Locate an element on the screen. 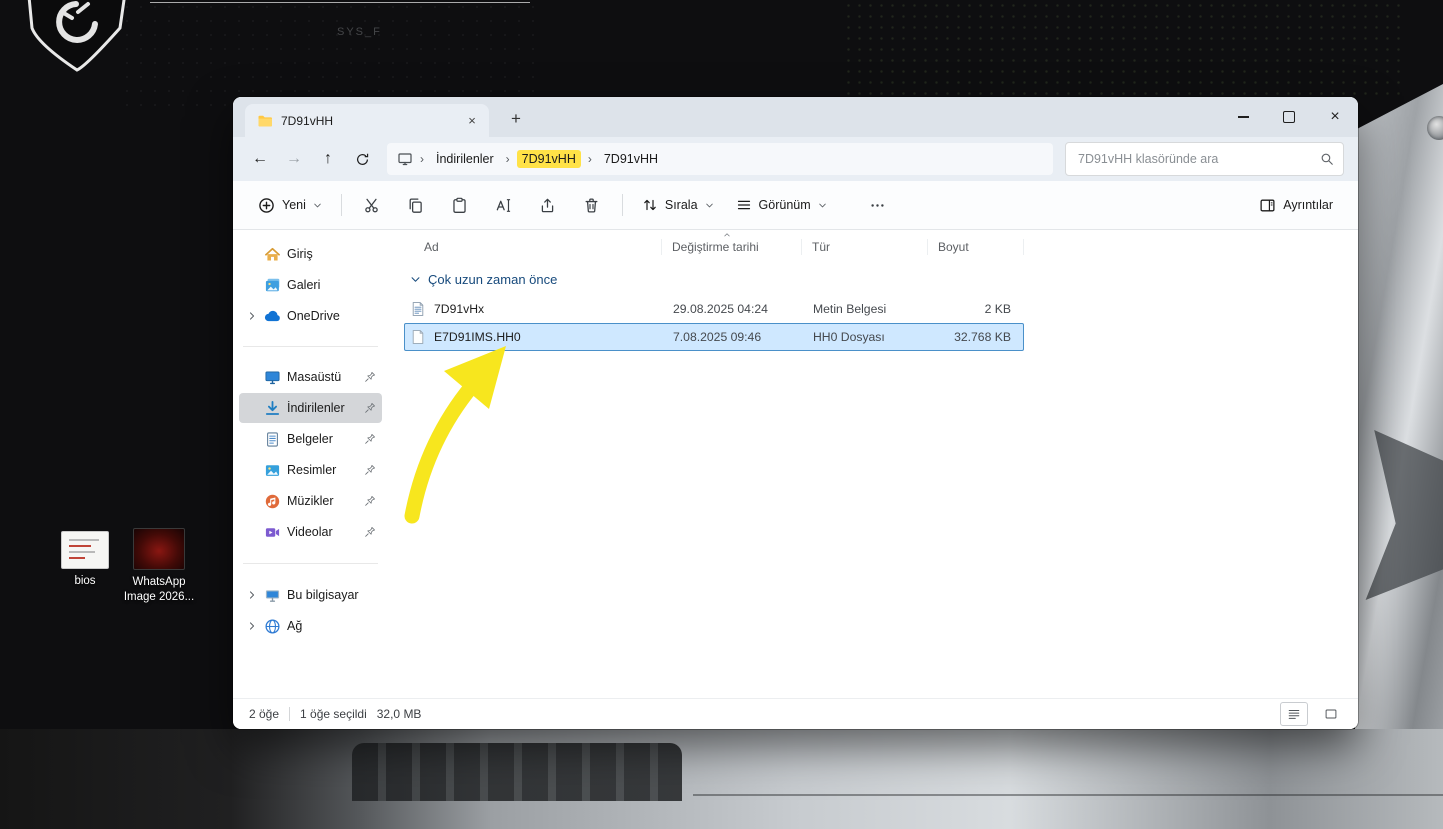  column-header-modified: Değiştirme tarihi is located at coordinates (732, 247).